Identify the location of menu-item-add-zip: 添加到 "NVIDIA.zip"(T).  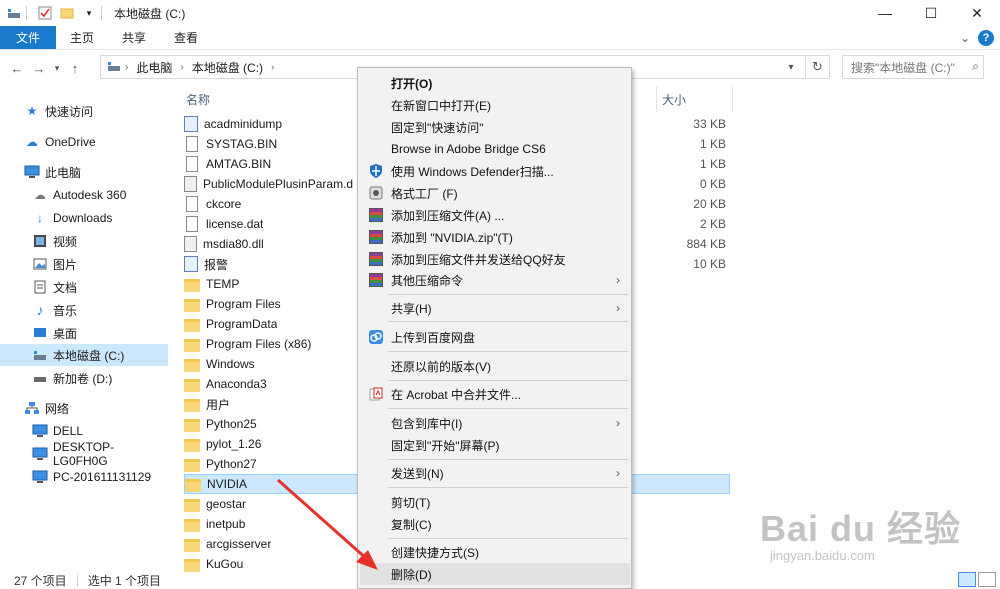
(495, 237).